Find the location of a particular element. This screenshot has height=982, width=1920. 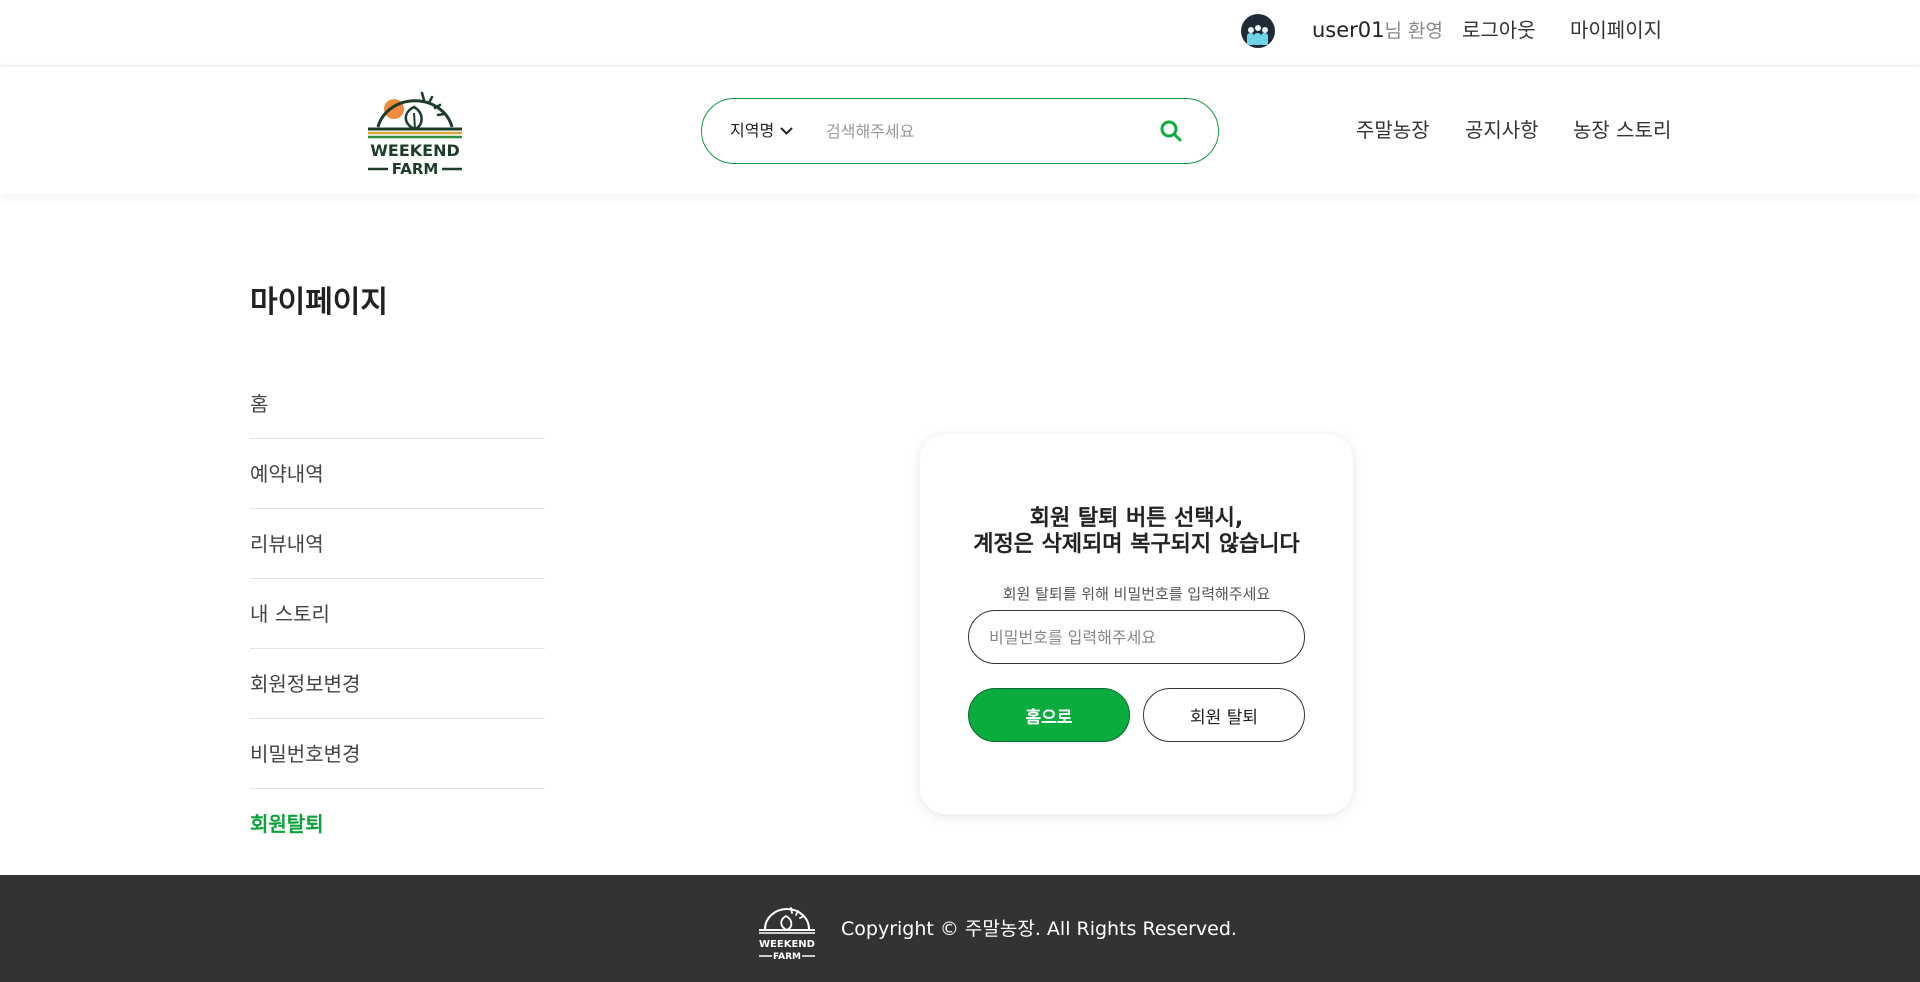

side-menu-item-change-password: 비밀번호변경 is located at coordinates (397, 754).